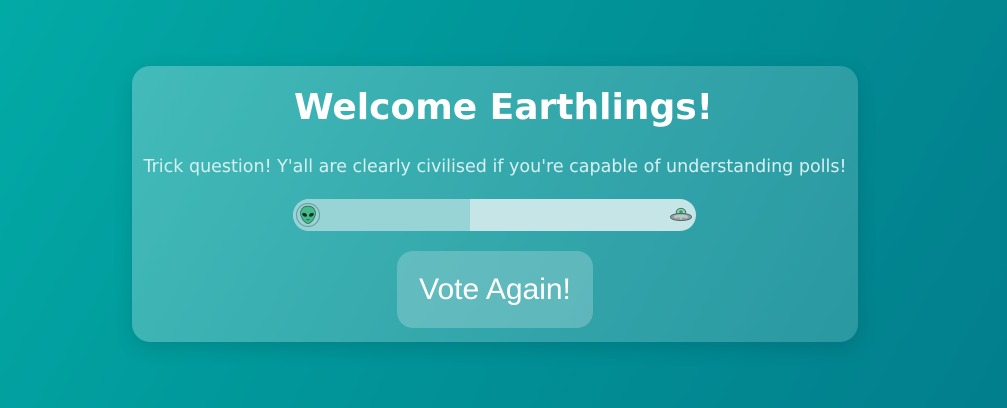  I want to click on alien-icon, so click(308, 215).